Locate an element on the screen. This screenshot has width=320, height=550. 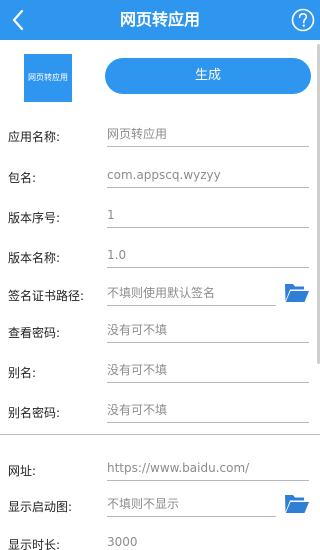
section-divider is located at coordinates (160, 434).